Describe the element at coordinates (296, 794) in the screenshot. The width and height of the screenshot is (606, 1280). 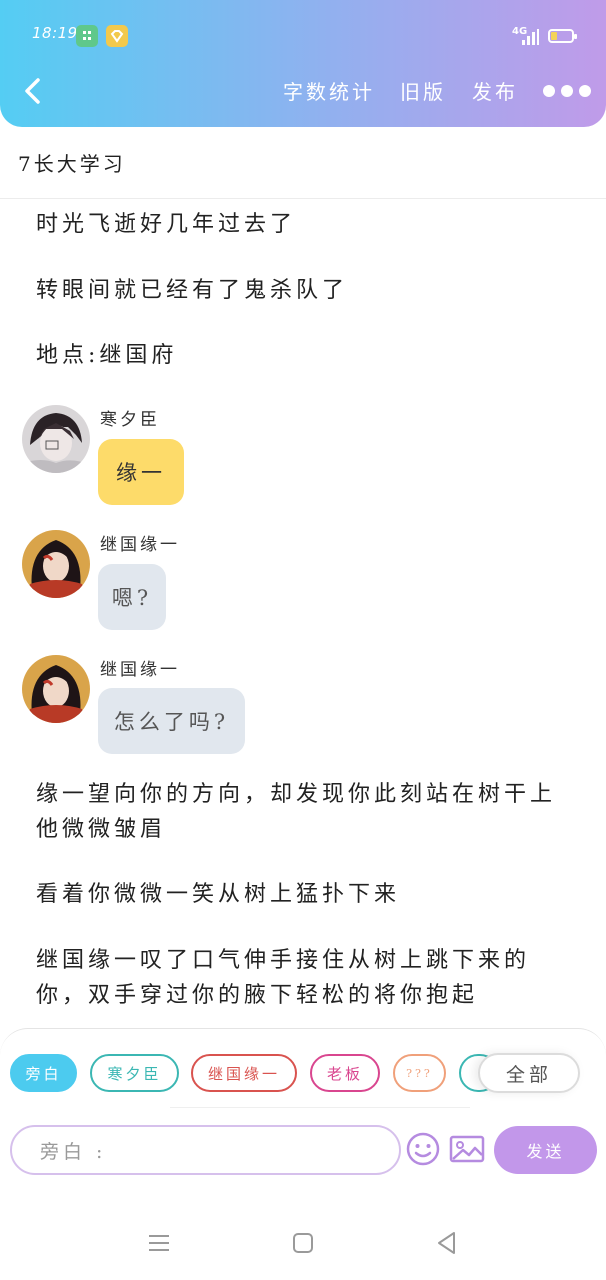
I see `paragraph-line: 缘一望向你的方向，却发现你此刻站在树干上` at that location.